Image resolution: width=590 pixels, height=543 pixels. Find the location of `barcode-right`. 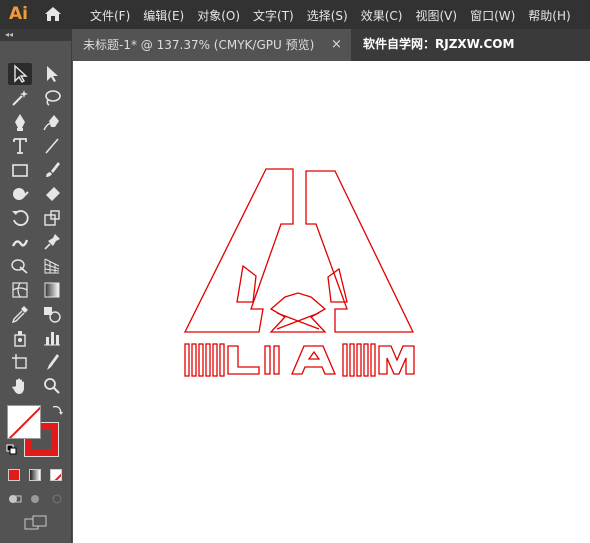

barcode-right is located at coordinates (359, 360).